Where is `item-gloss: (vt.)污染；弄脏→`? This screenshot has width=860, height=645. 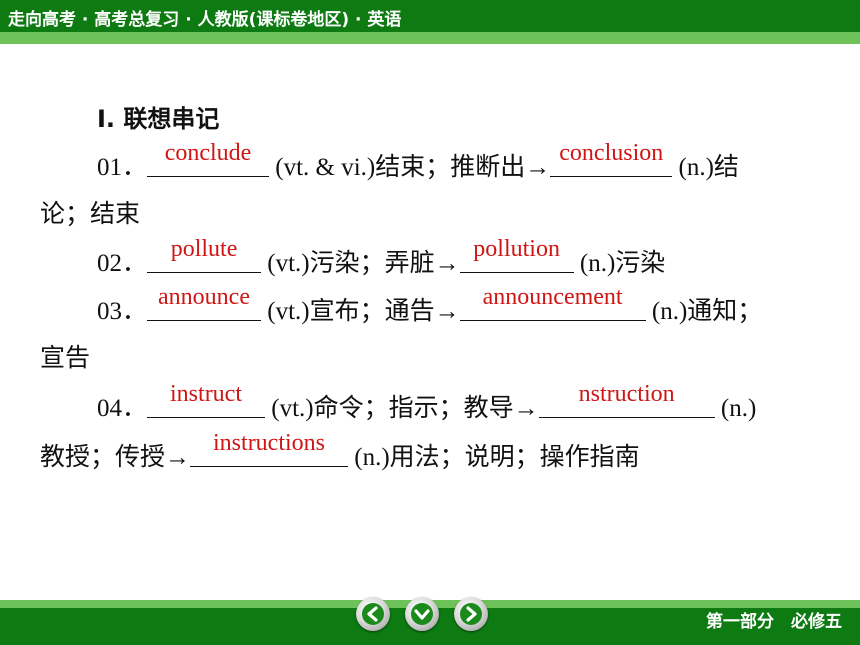
item-gloss: (vt.)污染；弄脏→ is located at coordinates (363, 263).